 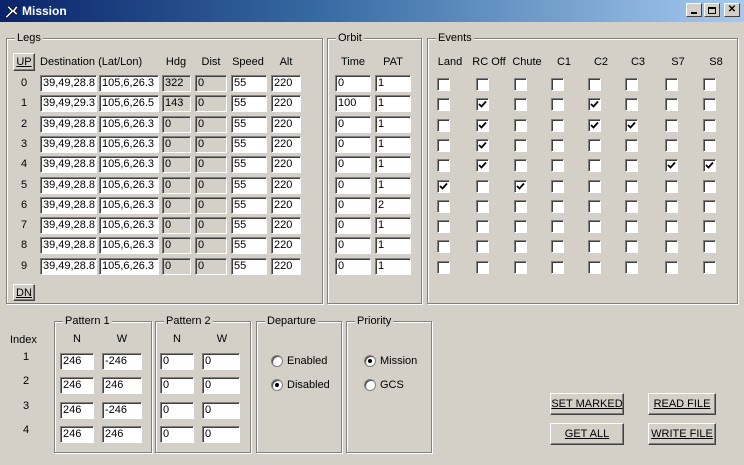 I want to click on priority-mission-radio, so click(x=370, y=361).